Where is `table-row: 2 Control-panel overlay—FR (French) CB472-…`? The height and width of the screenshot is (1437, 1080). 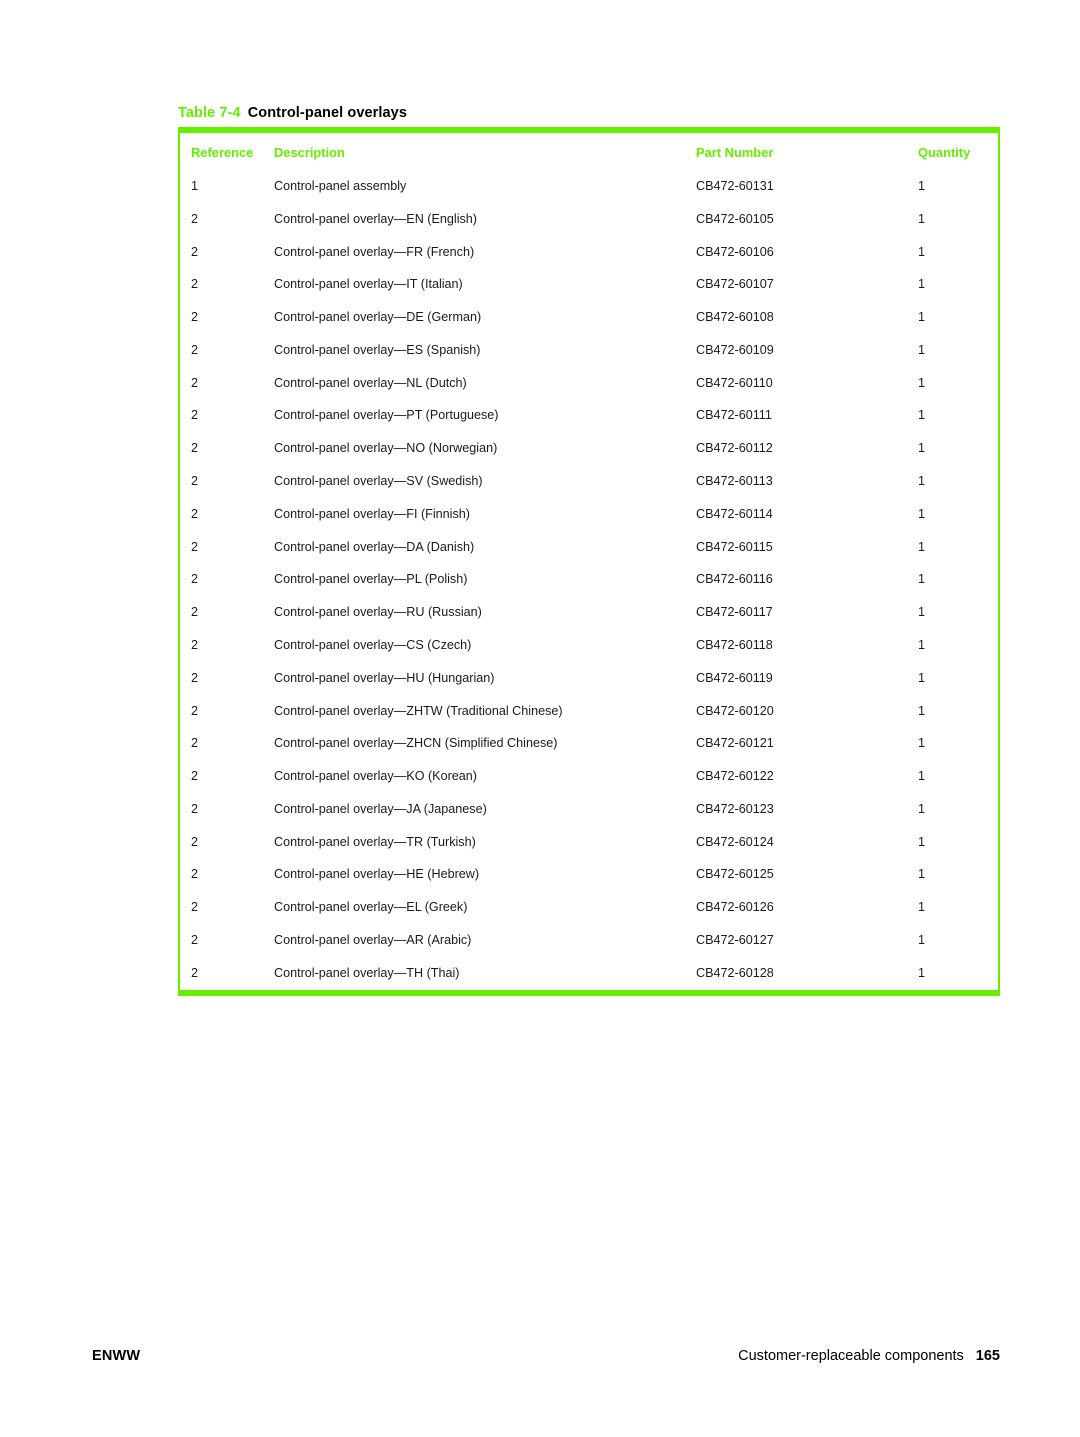
table-row: 2 Control-panel overlay—FR (French) CB472-… is located at coordinates (589, 251).